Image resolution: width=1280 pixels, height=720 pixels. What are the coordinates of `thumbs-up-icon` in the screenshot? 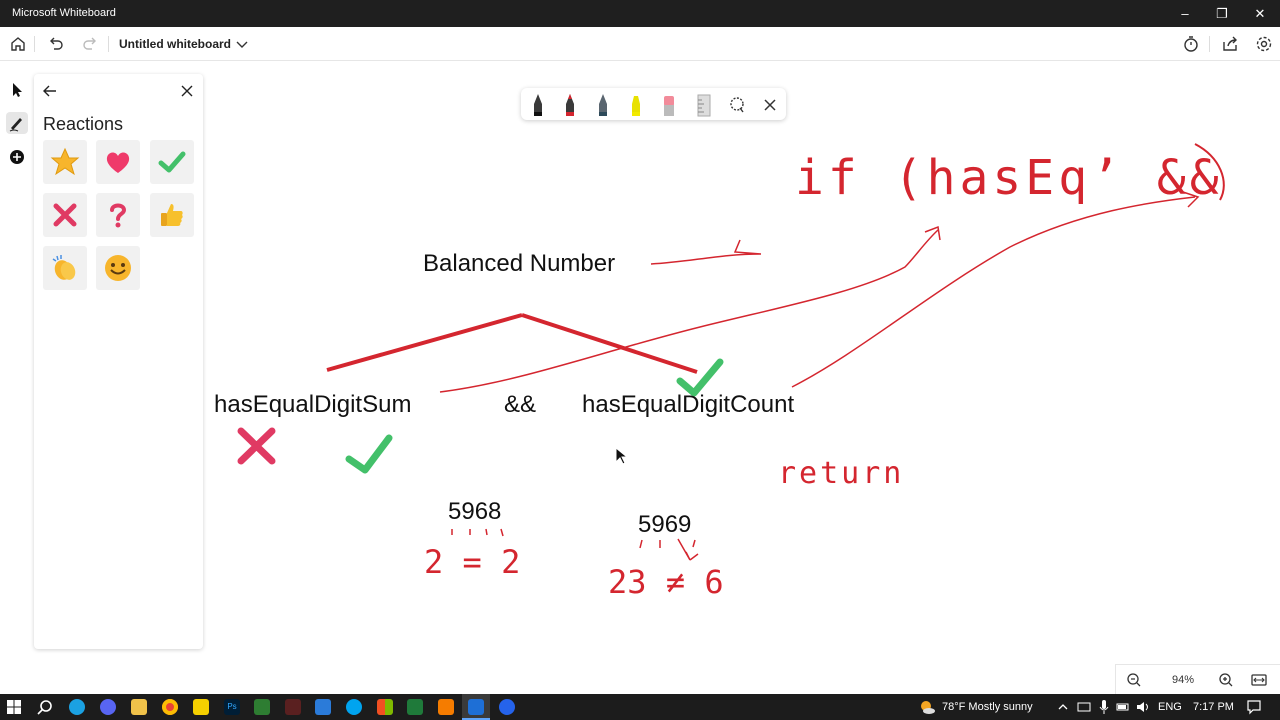 It's located at (172, 215).